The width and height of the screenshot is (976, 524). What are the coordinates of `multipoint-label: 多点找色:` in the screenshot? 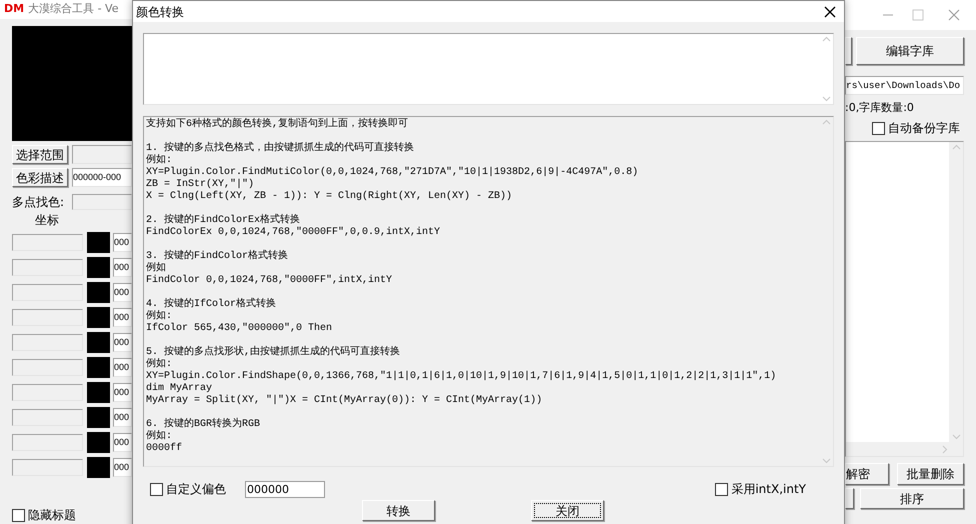 It's located at (39, 202).